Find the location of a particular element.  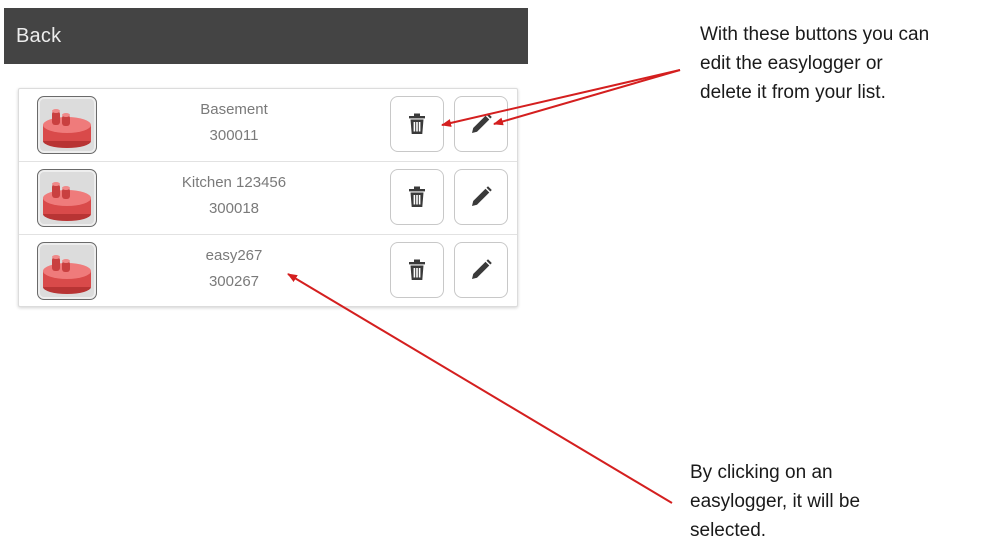

back-button: Back is located at coordinates (38, 36).